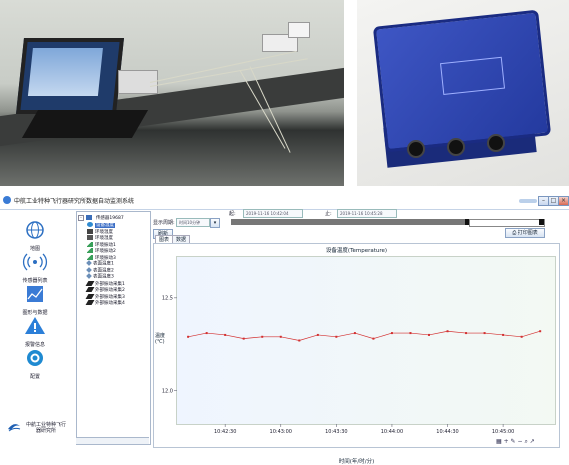  I want to click on brand-logo: 中航工业特种飞行器研究所, so click(37, 428).